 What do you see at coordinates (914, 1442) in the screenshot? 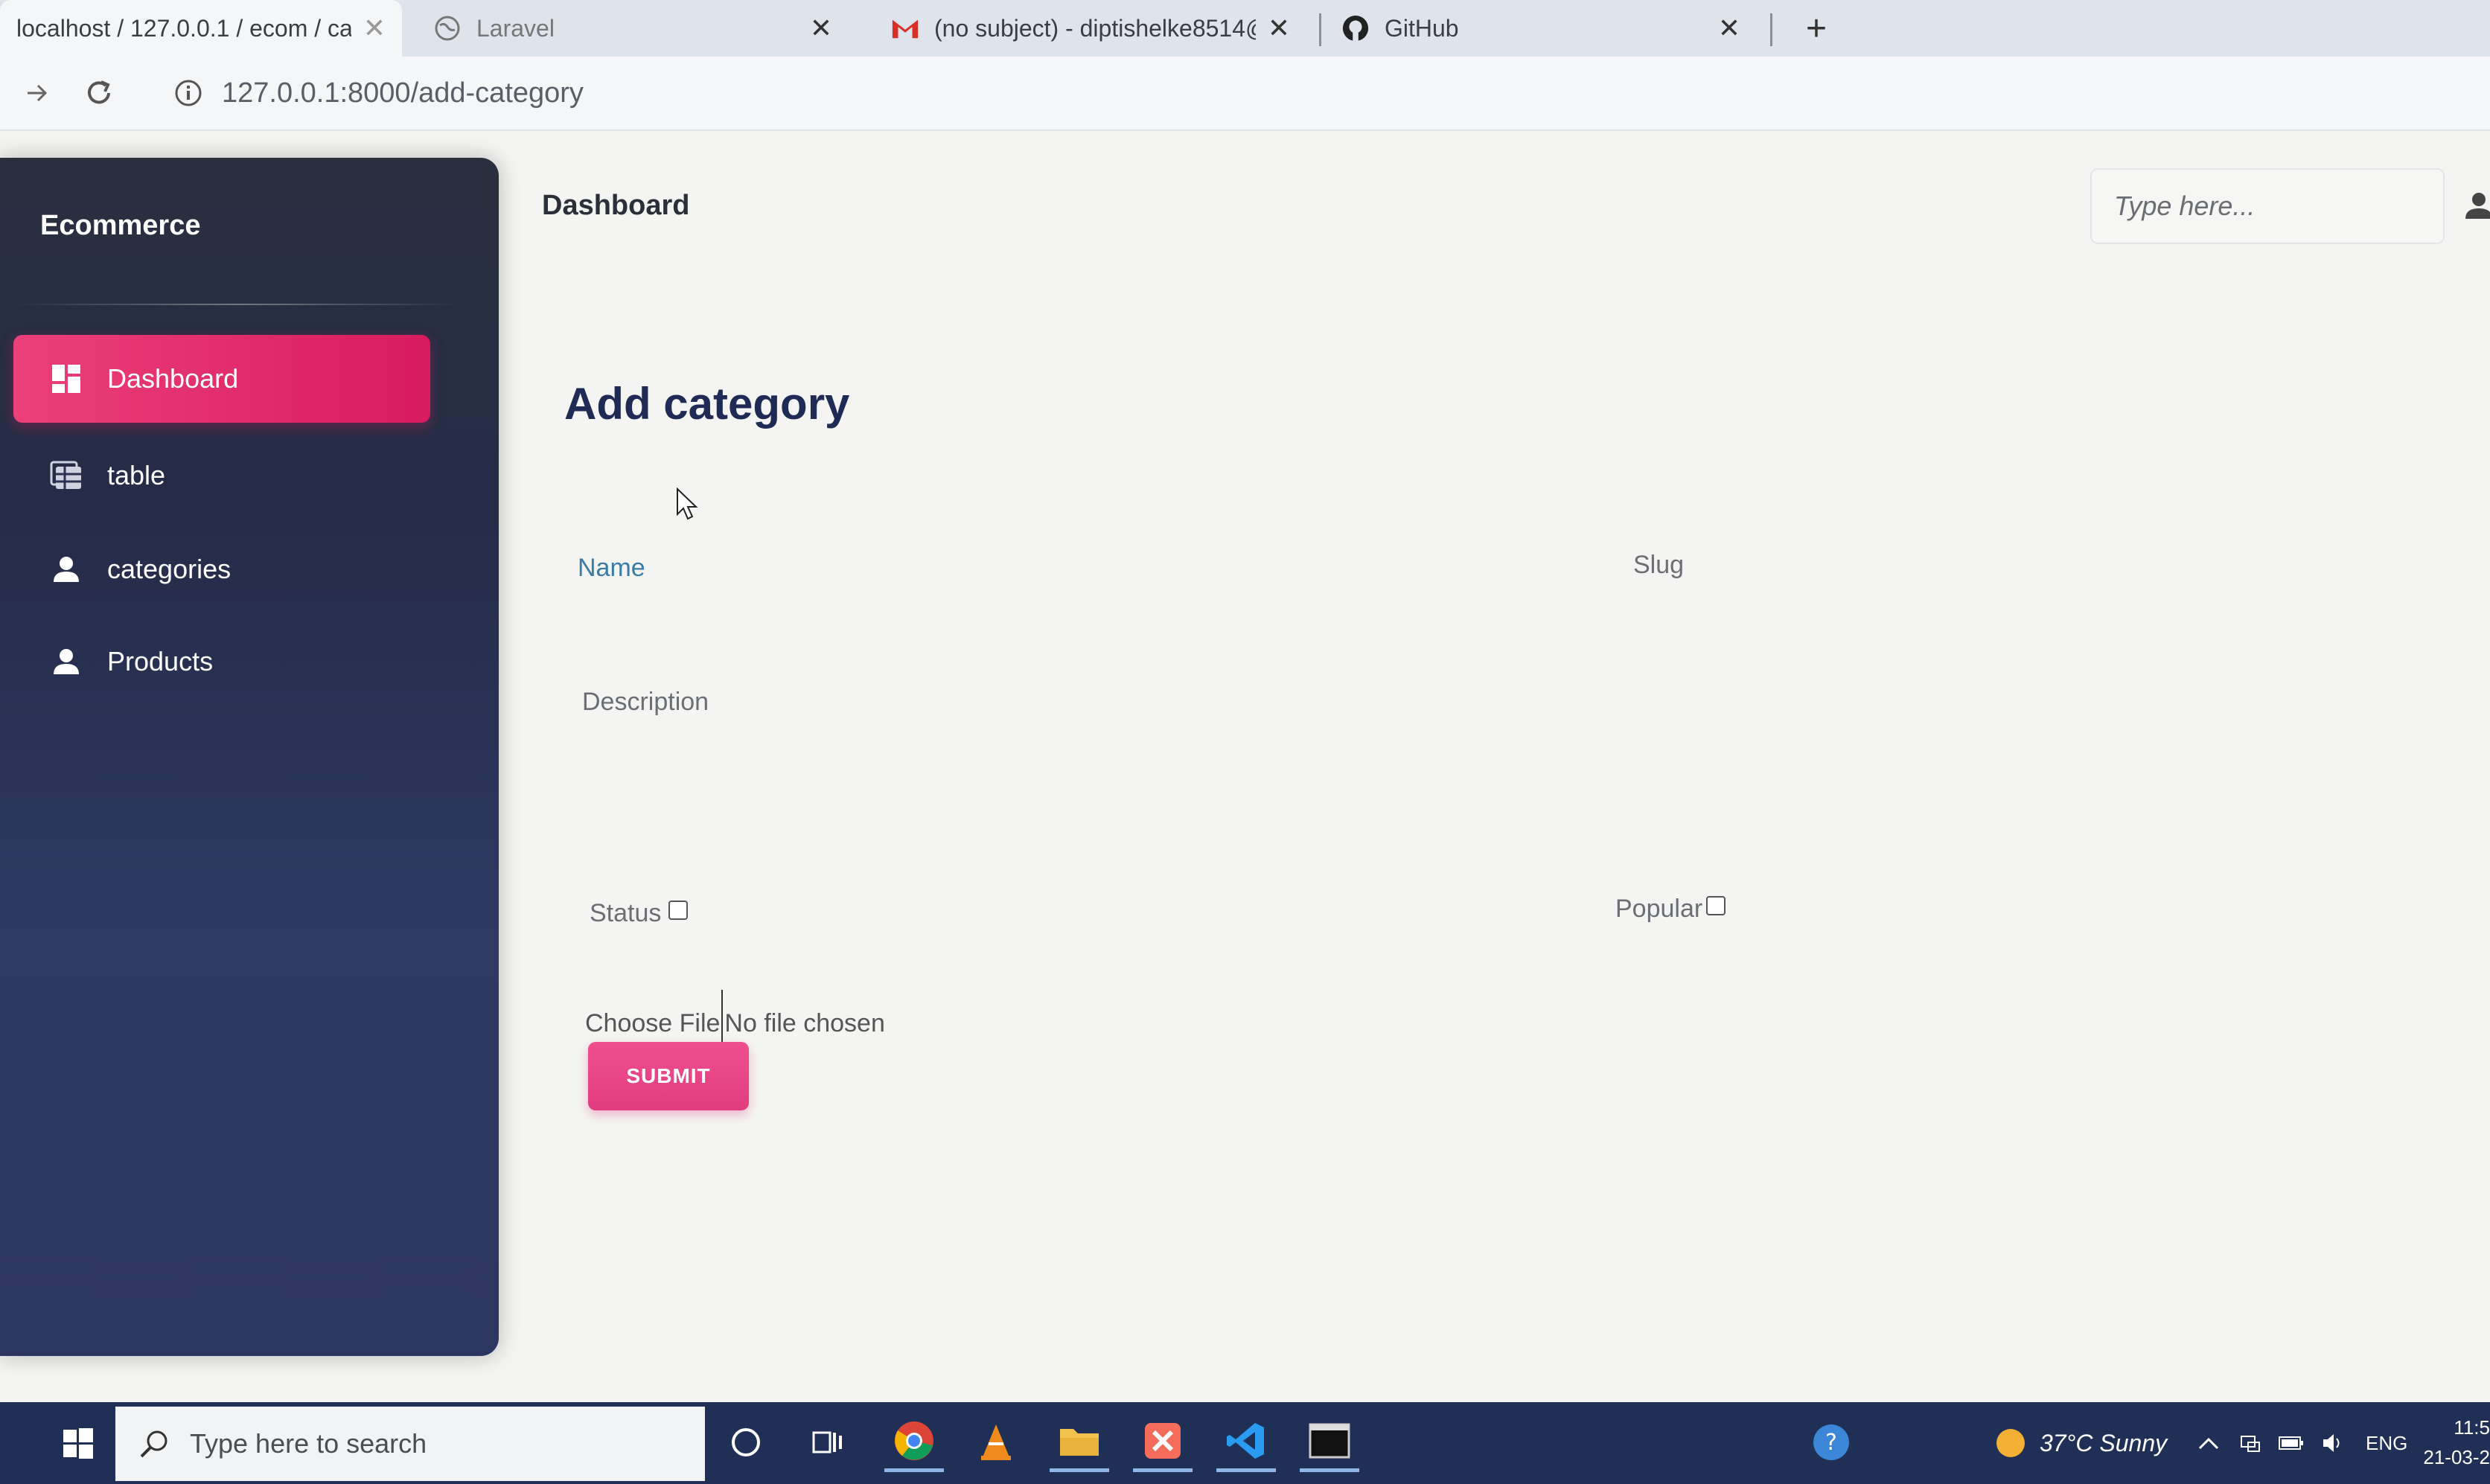
I see `chrome-icon` at bounding box center [914, 1442].